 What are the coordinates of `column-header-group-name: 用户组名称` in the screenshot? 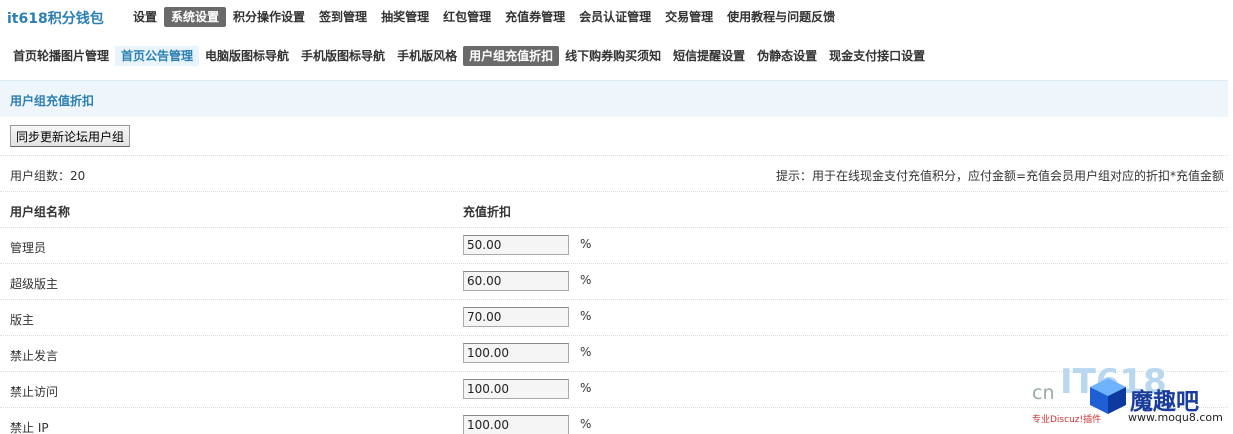 It's located at (40, 212).